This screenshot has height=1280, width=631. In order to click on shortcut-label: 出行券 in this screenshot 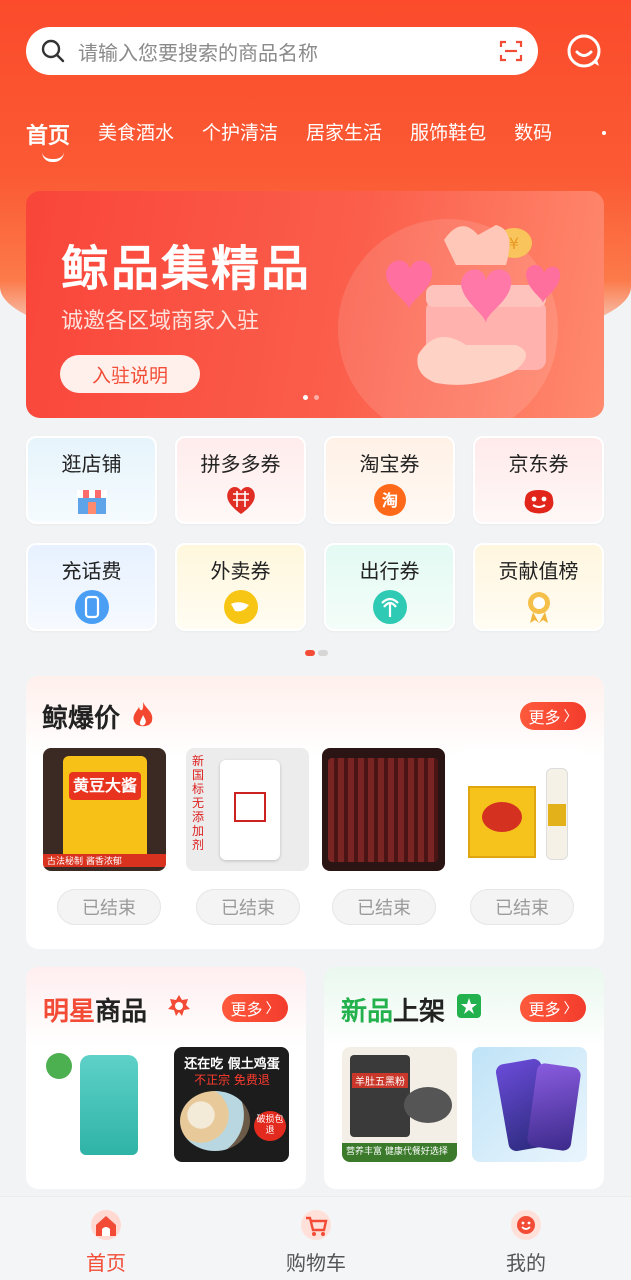, I will do `click(389, 571)`.